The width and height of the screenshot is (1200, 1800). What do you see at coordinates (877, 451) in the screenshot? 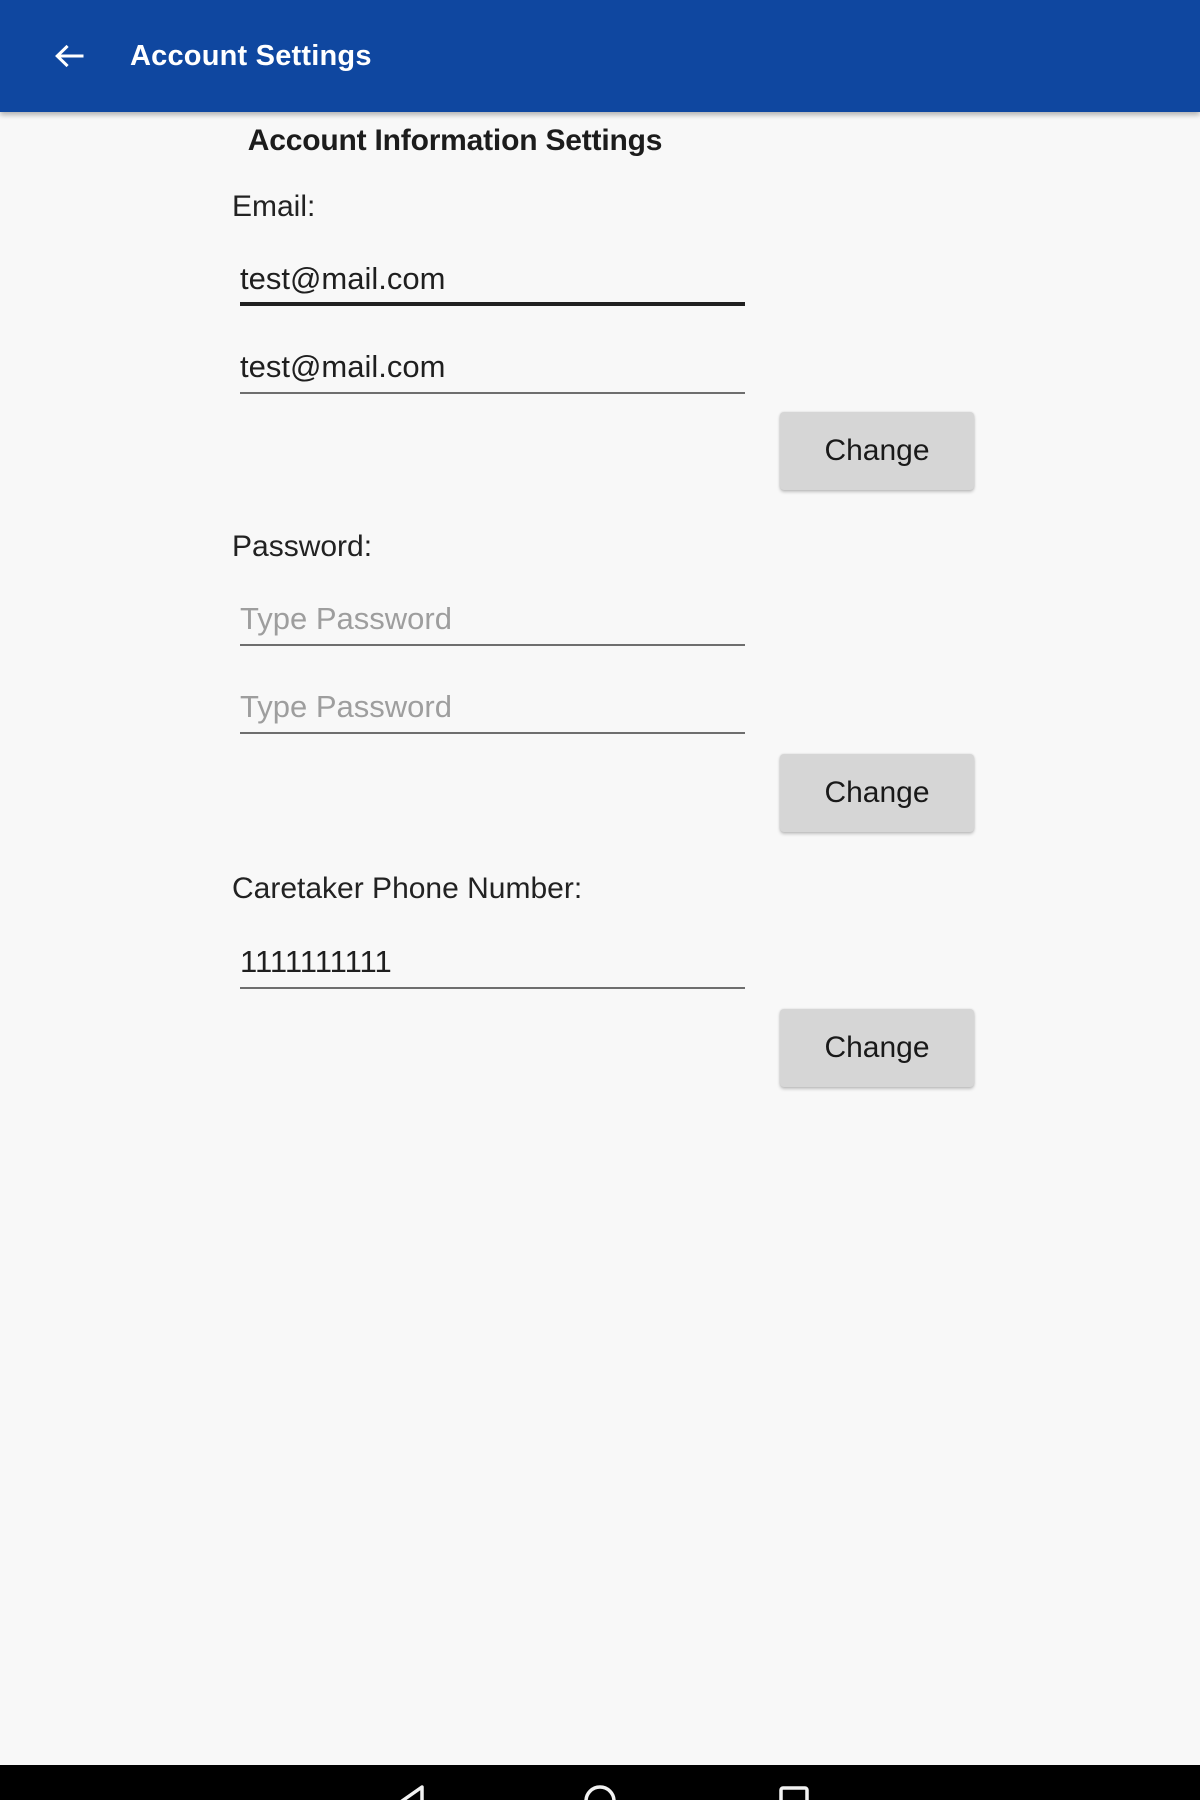
I see `email-change-button: Change` at bounding box center [877, 451].